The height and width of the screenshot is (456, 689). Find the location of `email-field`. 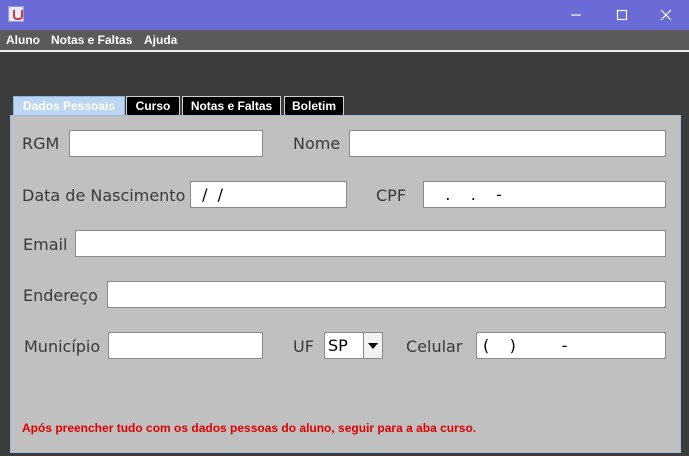

email-field is located at coordinates (370, 243).